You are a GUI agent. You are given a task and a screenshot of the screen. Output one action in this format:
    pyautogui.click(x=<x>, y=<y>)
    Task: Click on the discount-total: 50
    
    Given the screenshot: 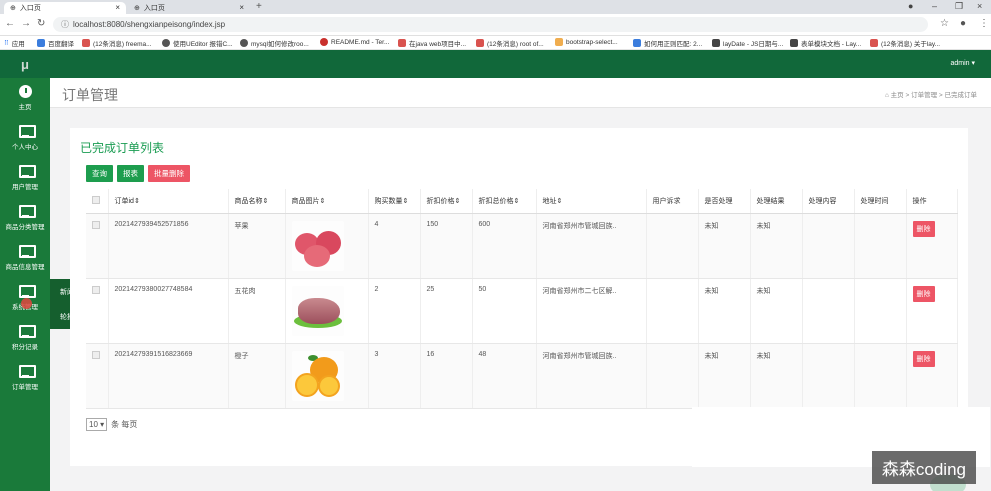 What is the action you would take?
    pyautogui.click(x=504, y=311)
    